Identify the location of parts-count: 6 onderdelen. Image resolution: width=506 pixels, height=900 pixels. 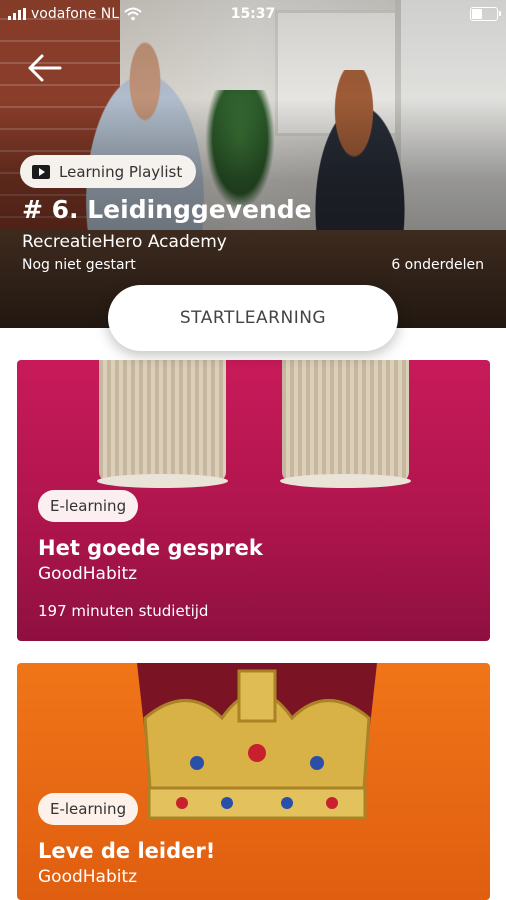
(437, 265).